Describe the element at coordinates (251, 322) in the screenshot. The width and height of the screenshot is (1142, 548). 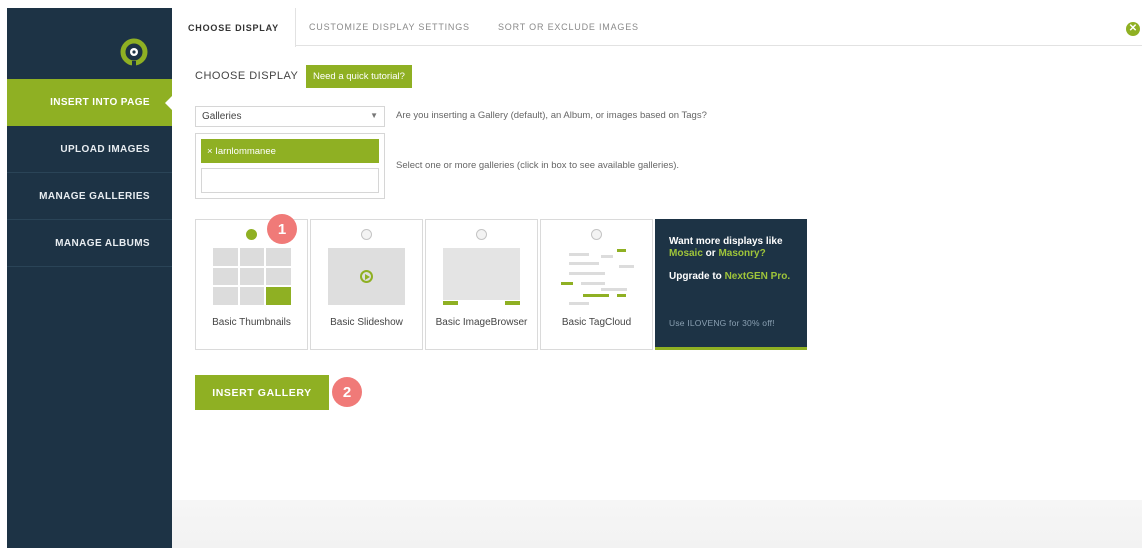
I see `display-card-label: Basic Thumbnails` at that location.